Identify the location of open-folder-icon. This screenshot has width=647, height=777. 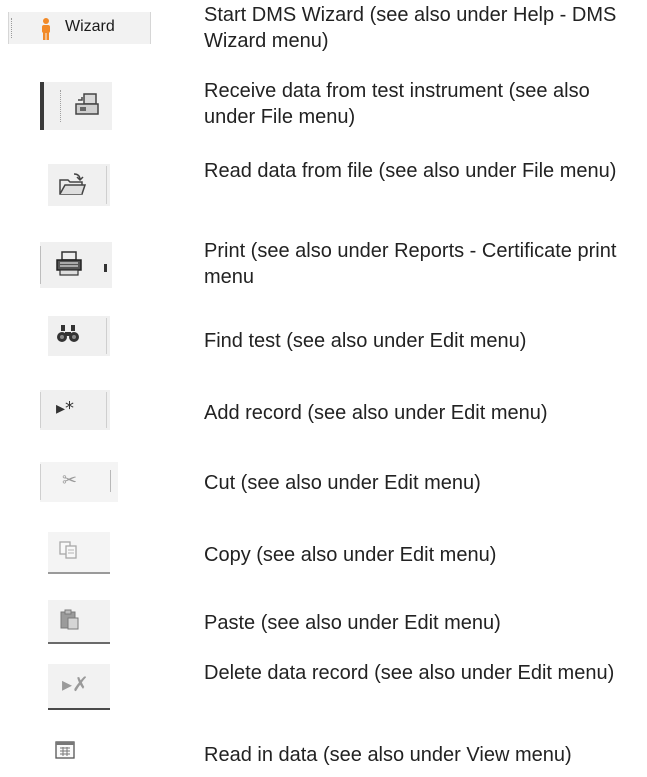
(72, 184).